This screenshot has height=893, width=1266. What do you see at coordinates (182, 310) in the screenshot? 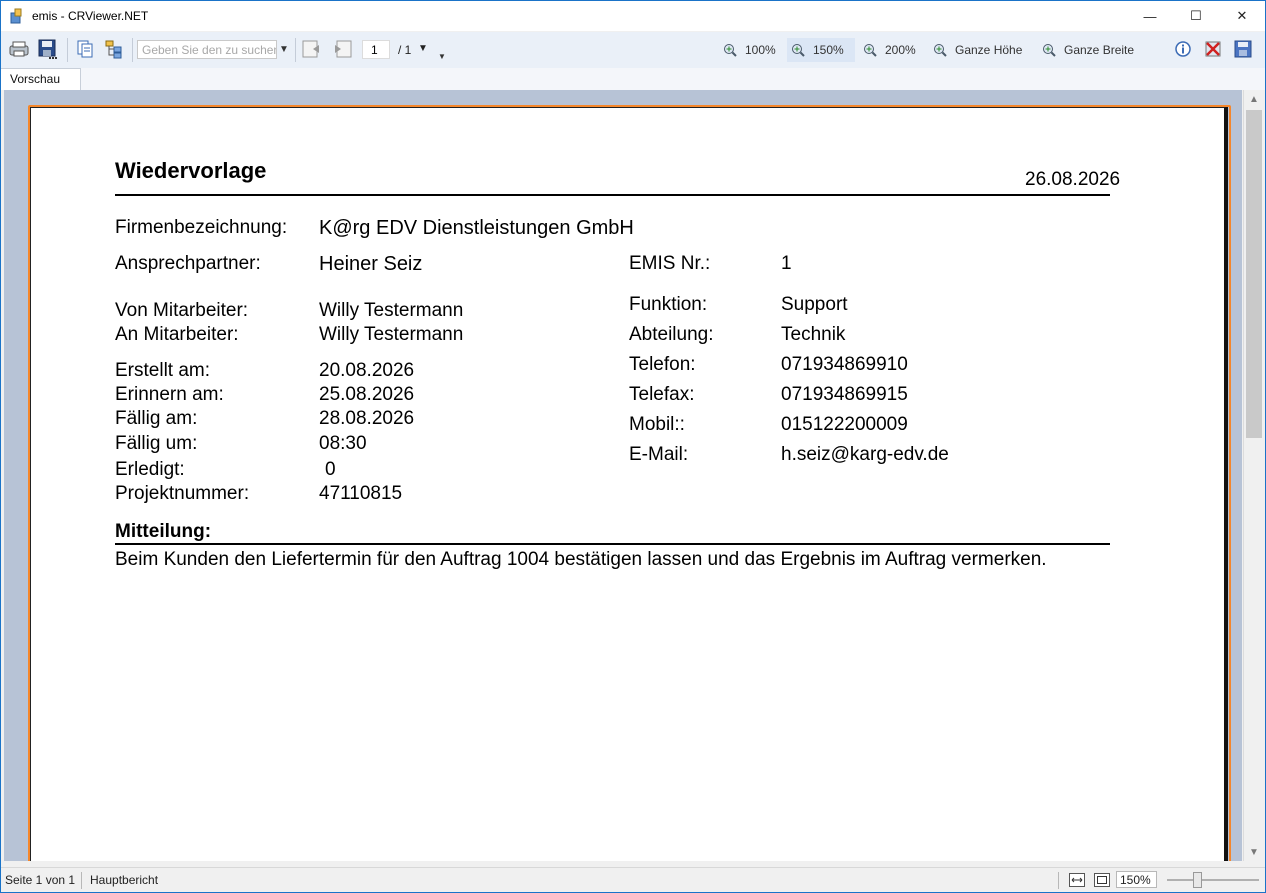
I see `von-mitarbeiter-label: Von Mitarbeiter:` at bounding box center [182, 310].